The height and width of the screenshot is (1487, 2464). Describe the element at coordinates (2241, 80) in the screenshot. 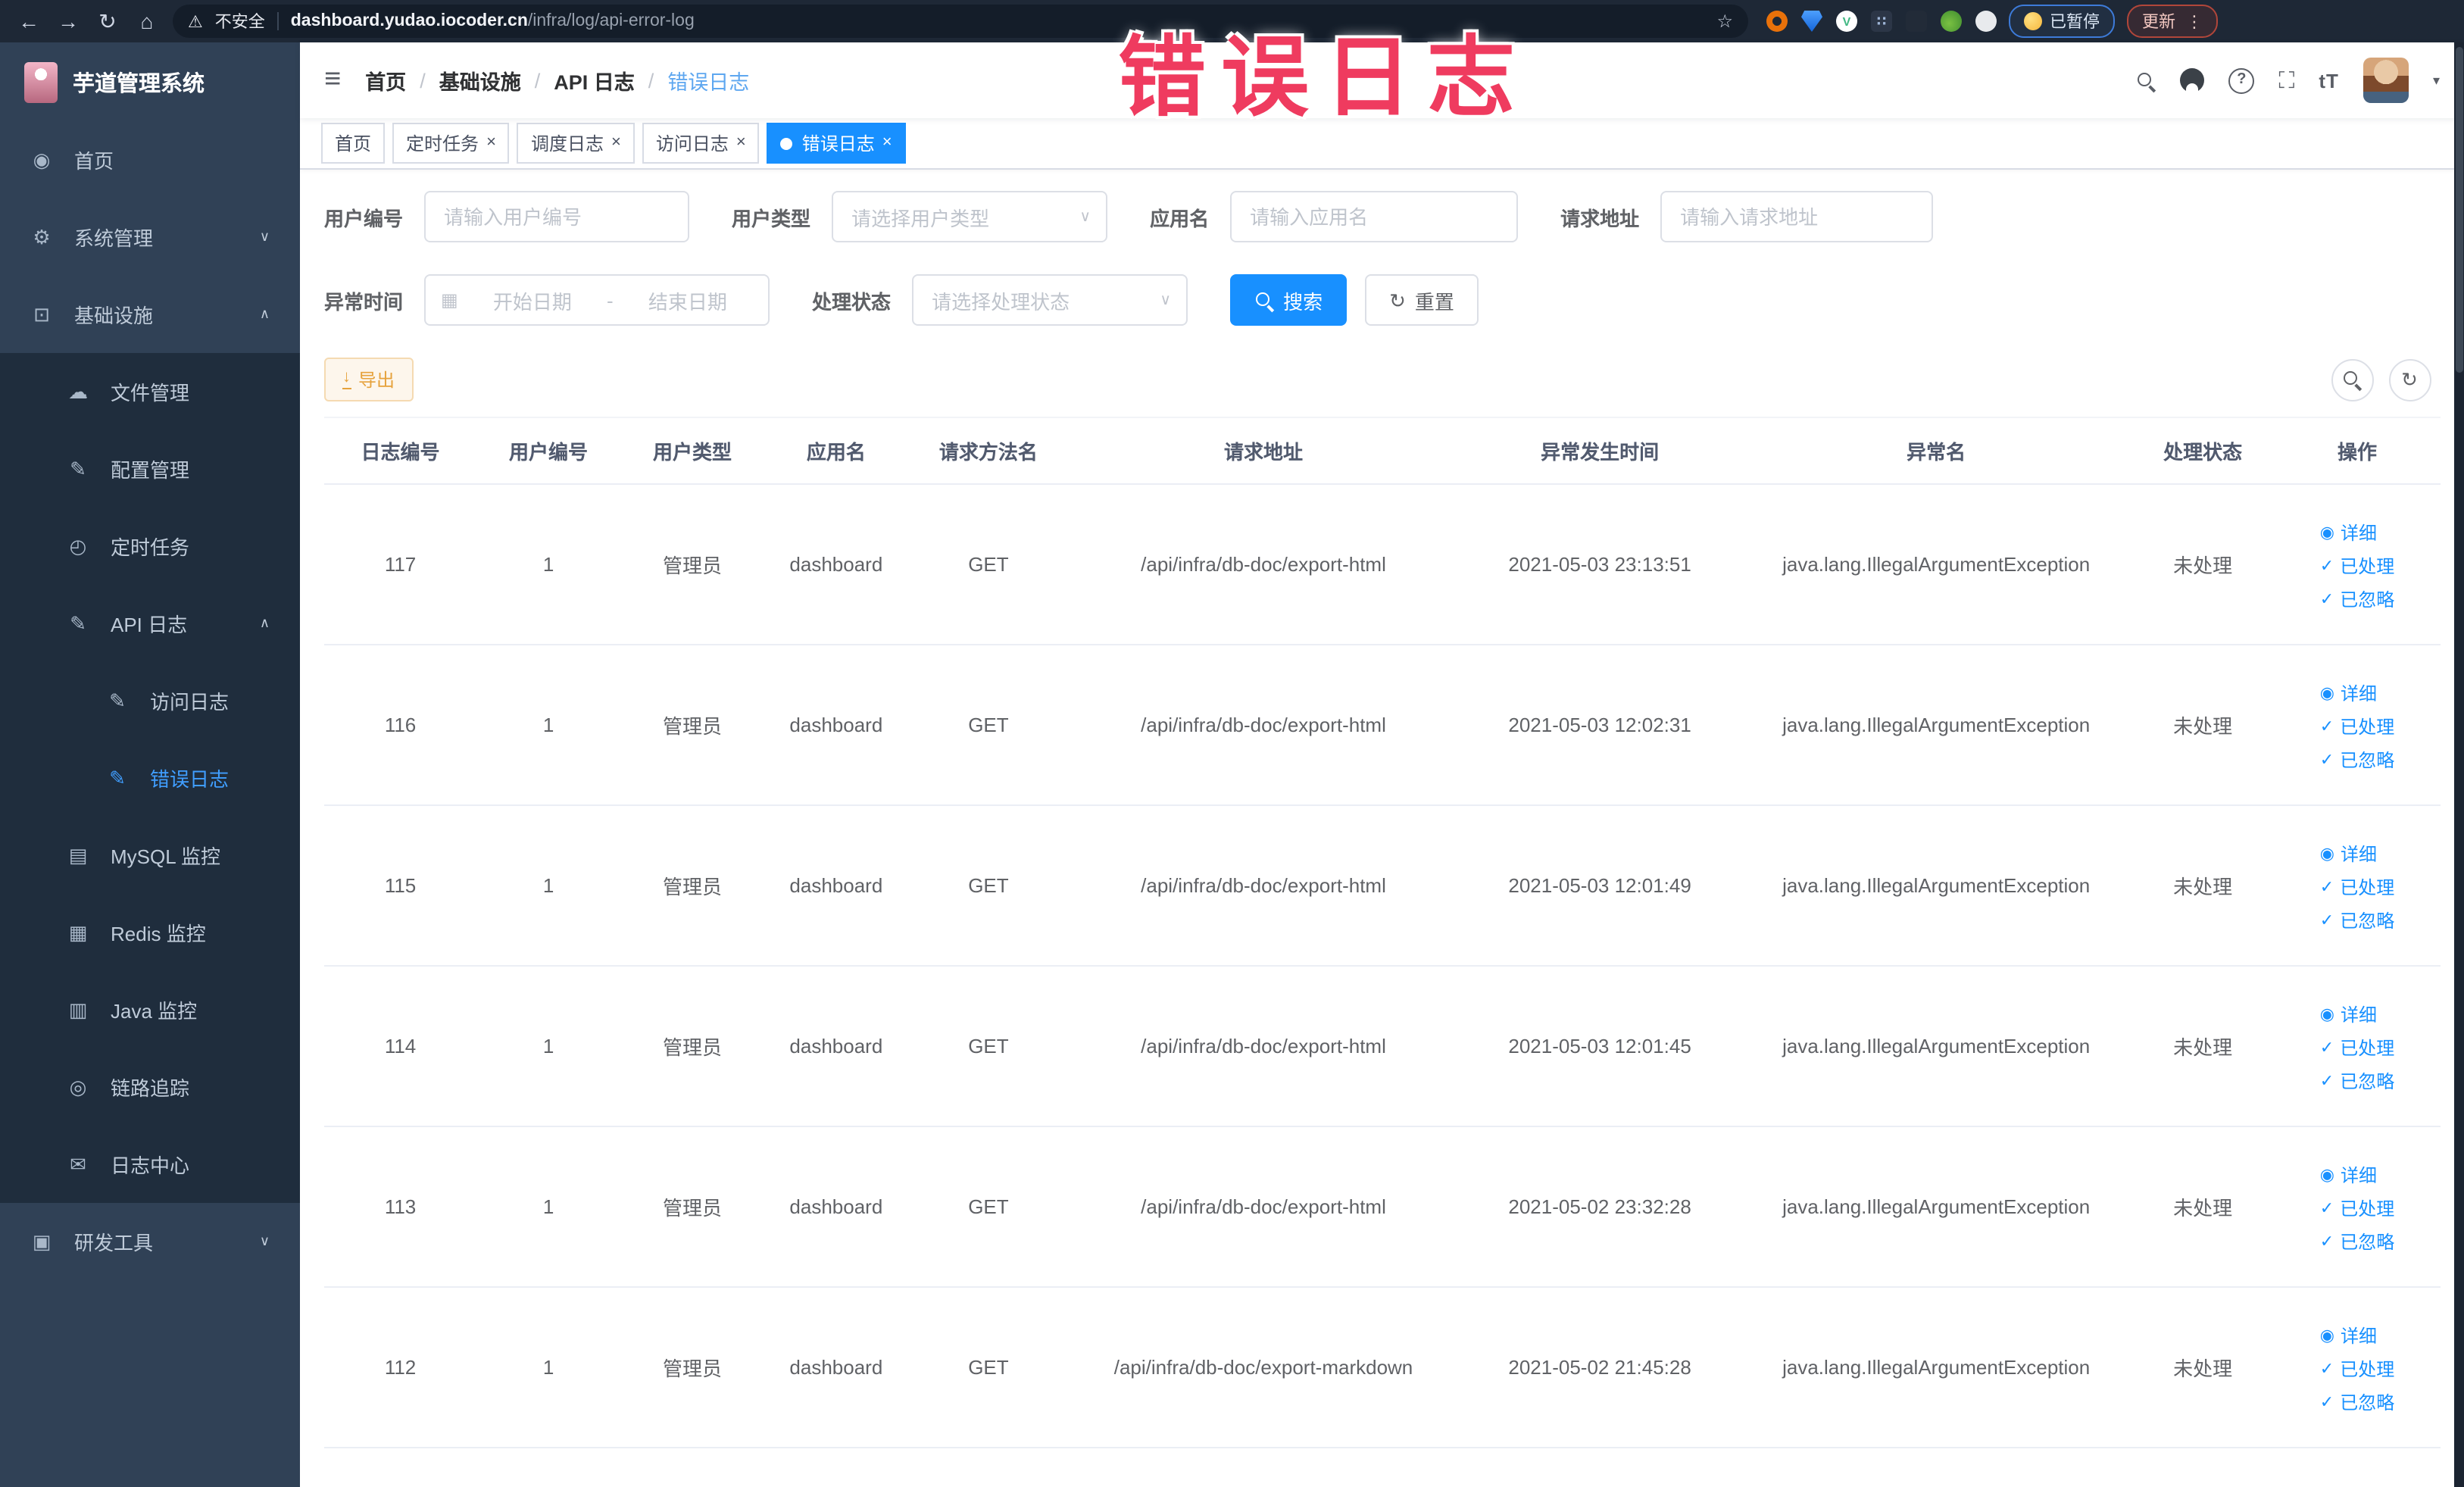

I see `help-icon: ?` at that location.